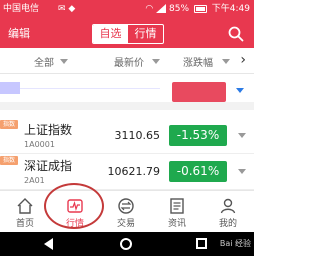 This screenshot has height=256, width=320. Describe the element at coordinates (198, 61) in the screenshot. I see `column-change: 涨跌幅` at that location.